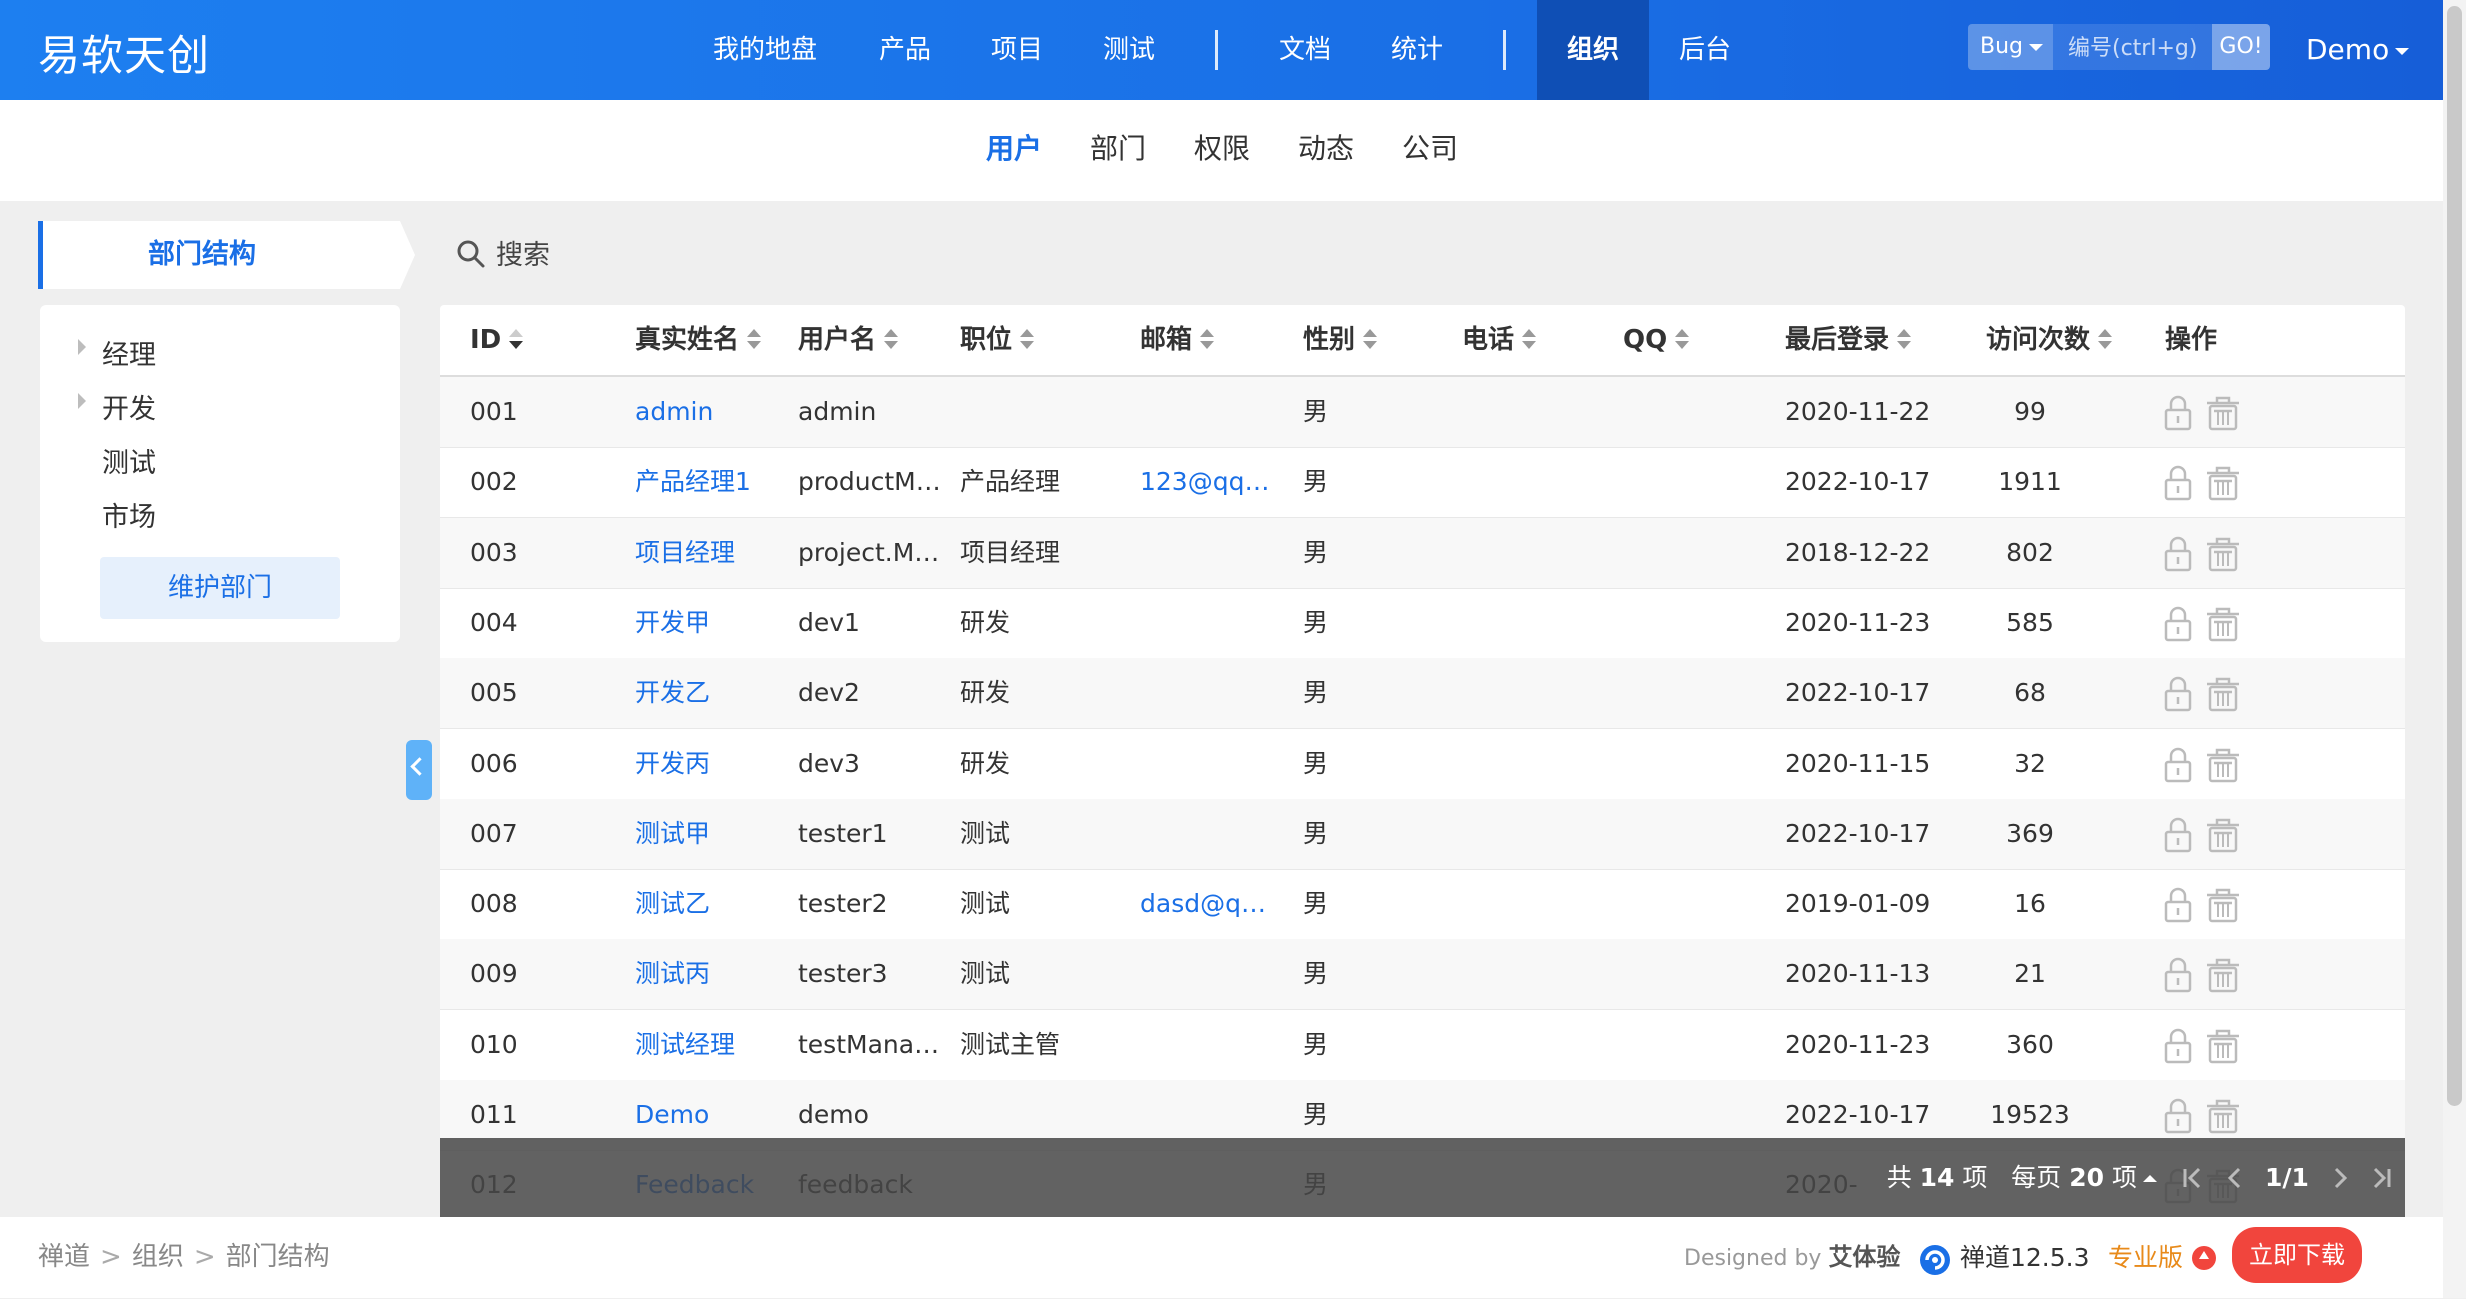  What do you see at coordinates (2358, 50) in the screenshot?
I see `user-menu: Demo` at bounding box center [2358, 50].